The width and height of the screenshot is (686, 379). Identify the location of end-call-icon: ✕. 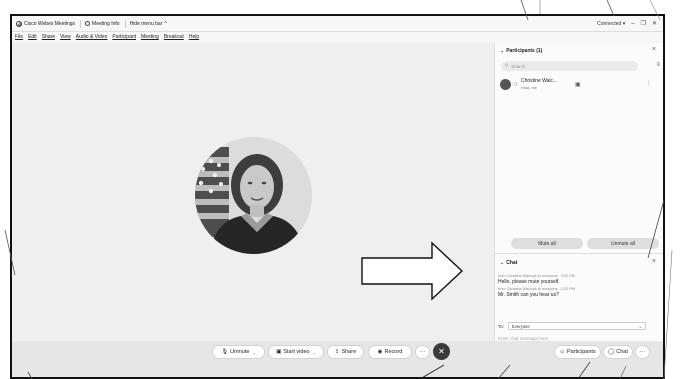
(441, 351).